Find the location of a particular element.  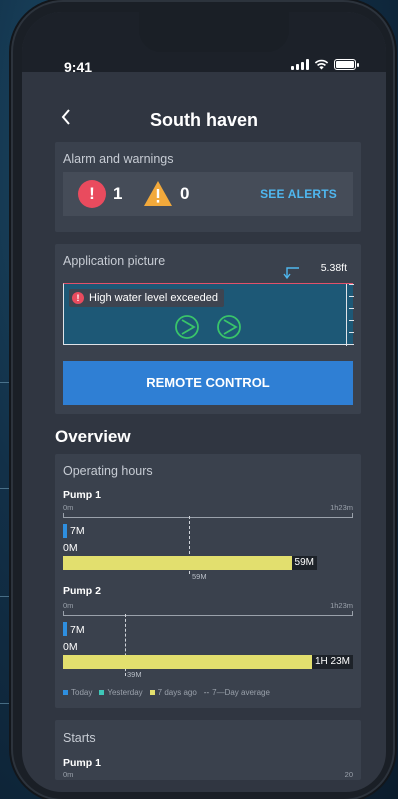

high-water-alert-text: High water level exceeded is located at coordinates (154, 298).